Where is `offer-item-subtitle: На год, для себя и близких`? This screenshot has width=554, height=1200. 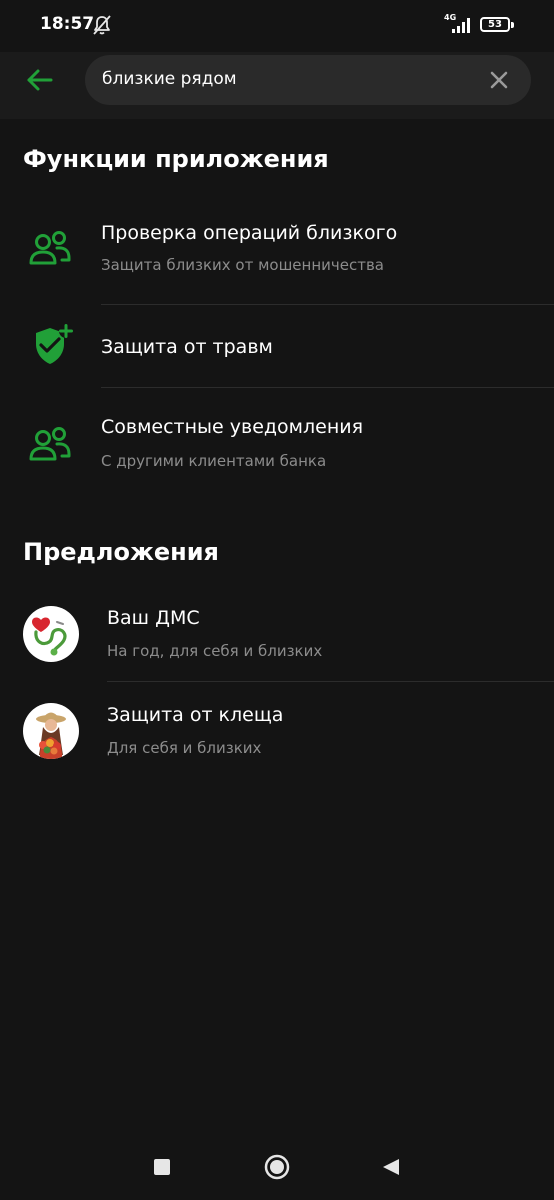
offer-item-subtitle: На год, для себя и близких is located at coordinates (215, 651).